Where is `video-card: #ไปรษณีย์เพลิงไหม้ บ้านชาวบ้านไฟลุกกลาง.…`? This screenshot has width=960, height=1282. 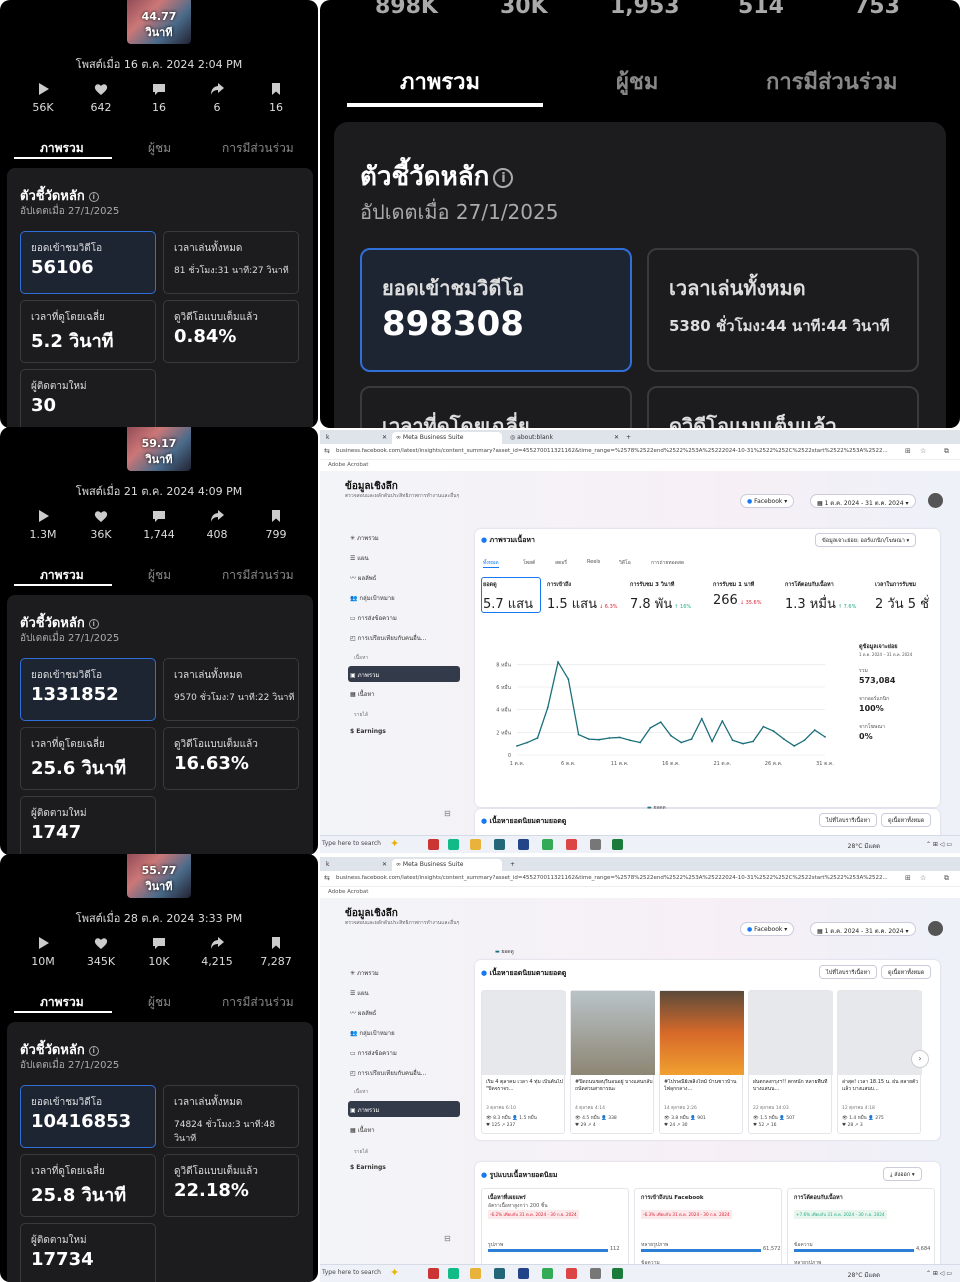 video-card: #ไปรษณีย์เพลิงไหม้ บ้านชาวบ้านไฟลุกกลาง.… is located at coordinates (701, 1062).